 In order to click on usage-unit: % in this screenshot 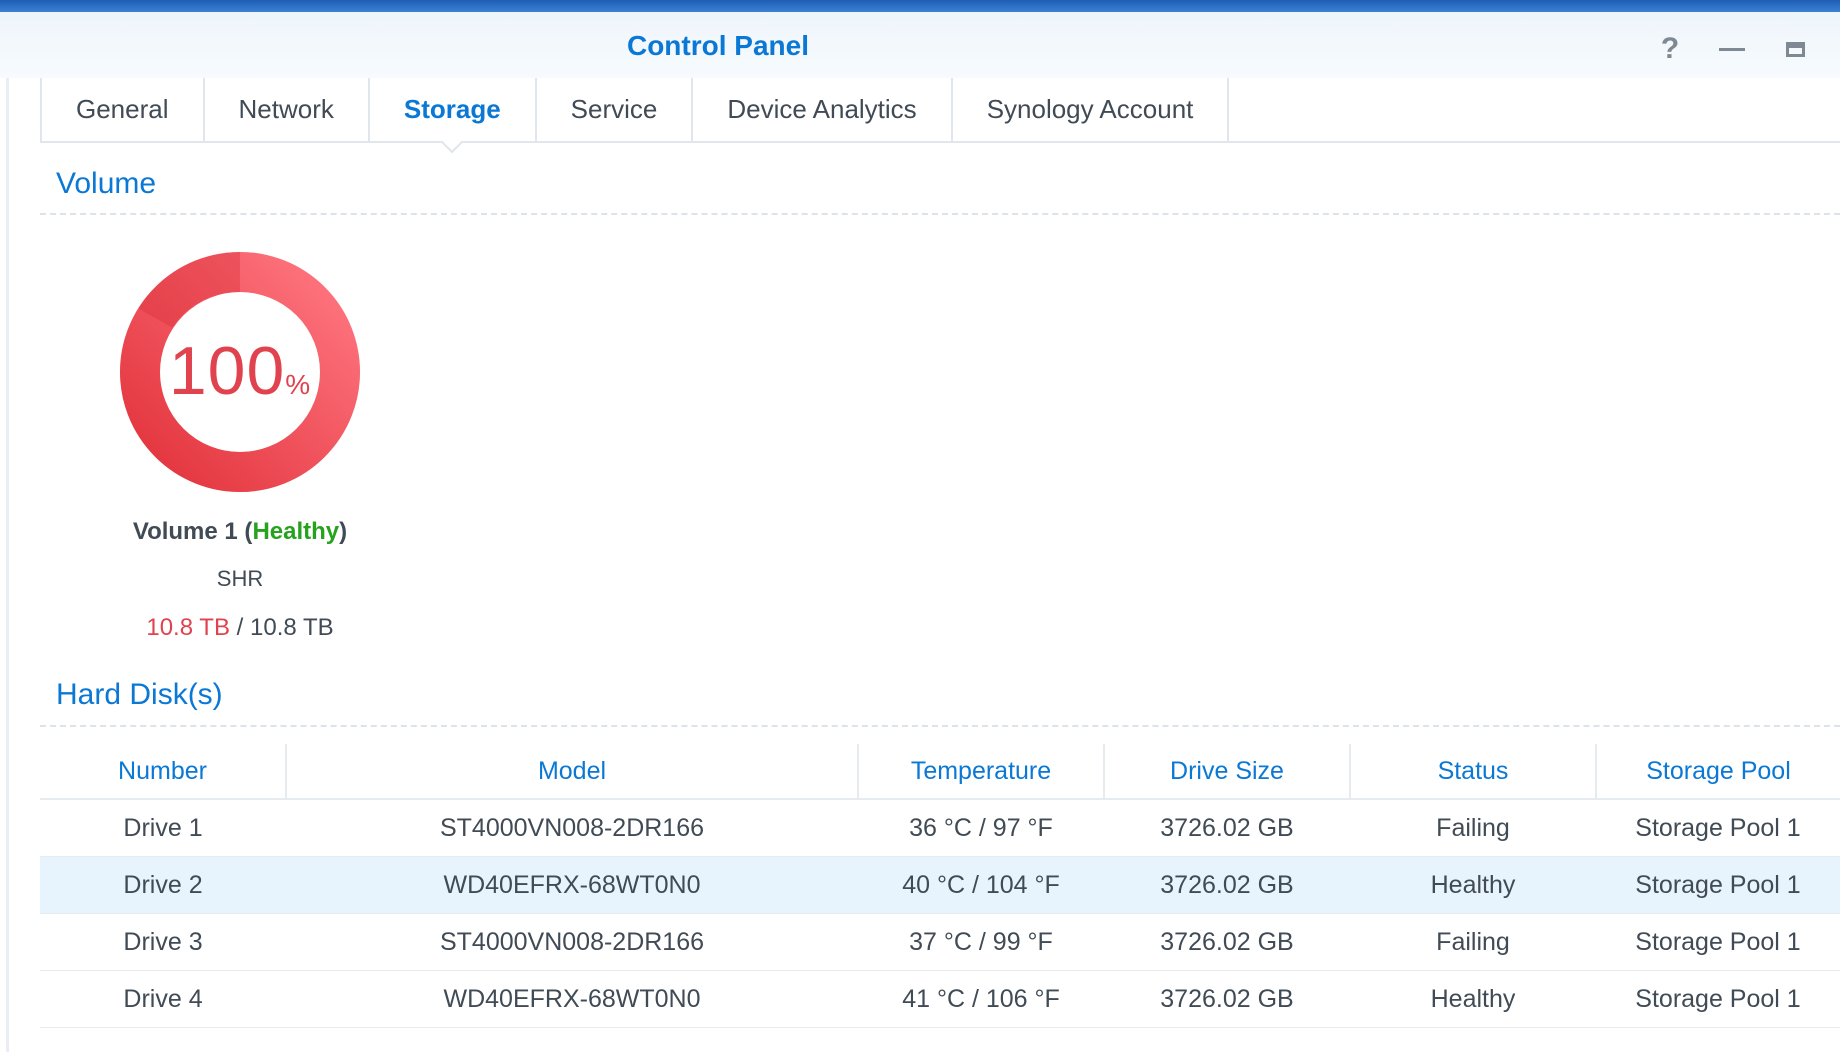, I will do `click(298, 384)`.